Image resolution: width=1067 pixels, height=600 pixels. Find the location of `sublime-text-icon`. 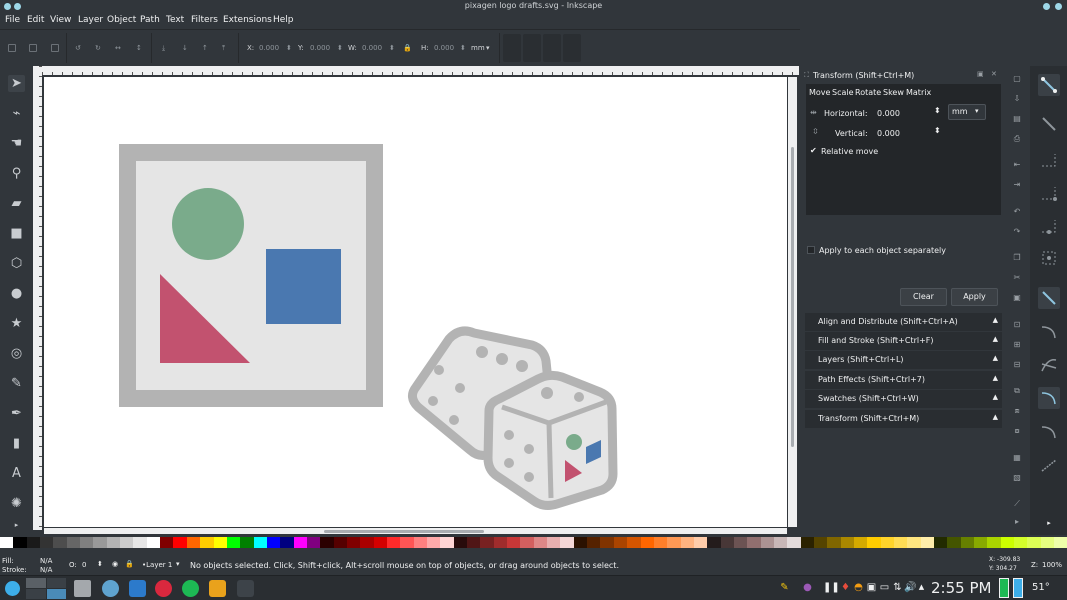

sublime-text-icon is located at coordinates (217, 588).